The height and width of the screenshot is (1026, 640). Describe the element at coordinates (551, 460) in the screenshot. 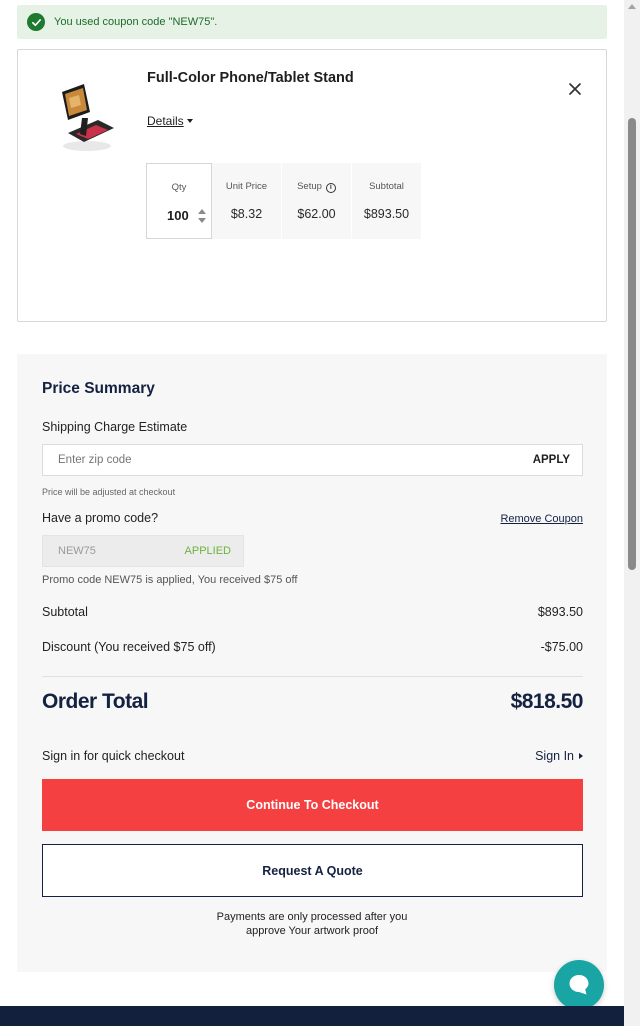

I see `apply-zip-button: APPLY` at that location.